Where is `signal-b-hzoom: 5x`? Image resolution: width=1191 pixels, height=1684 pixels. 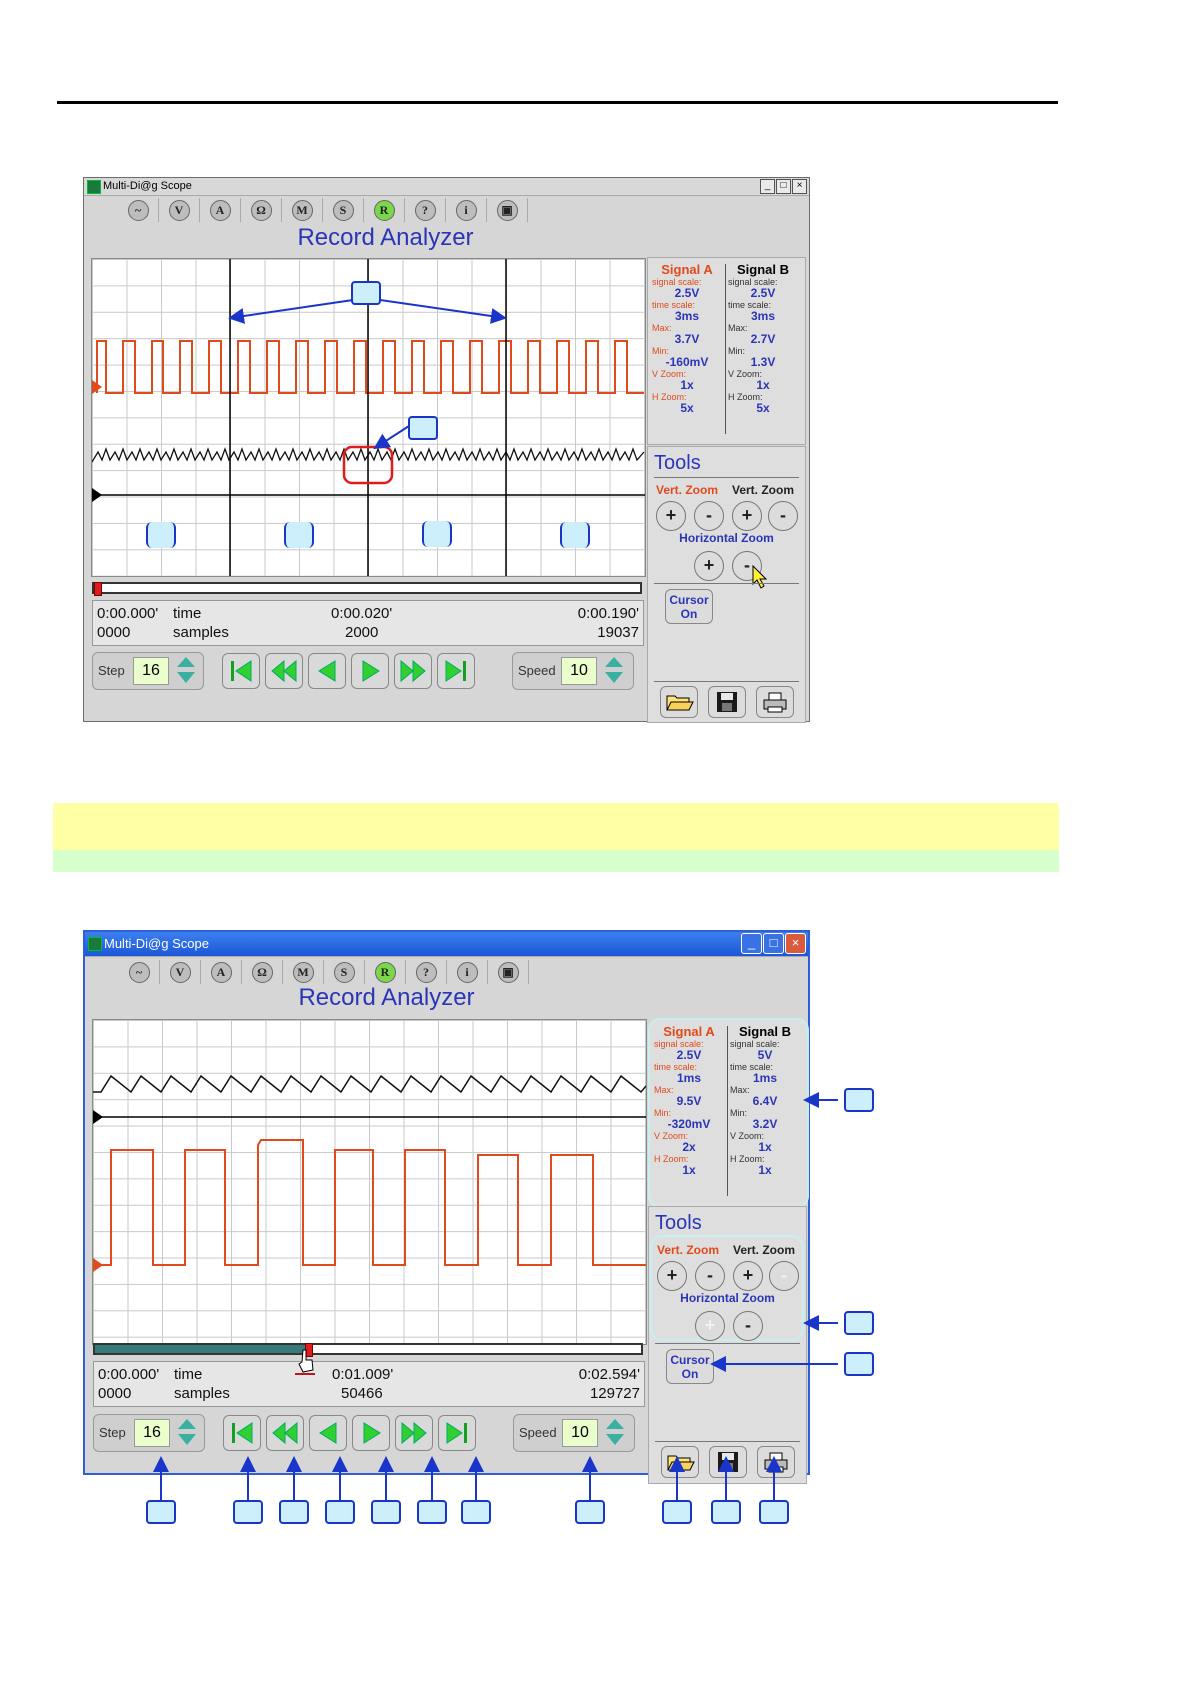 signal-b-hzoom: 5x is located at coordinates (763, 408).